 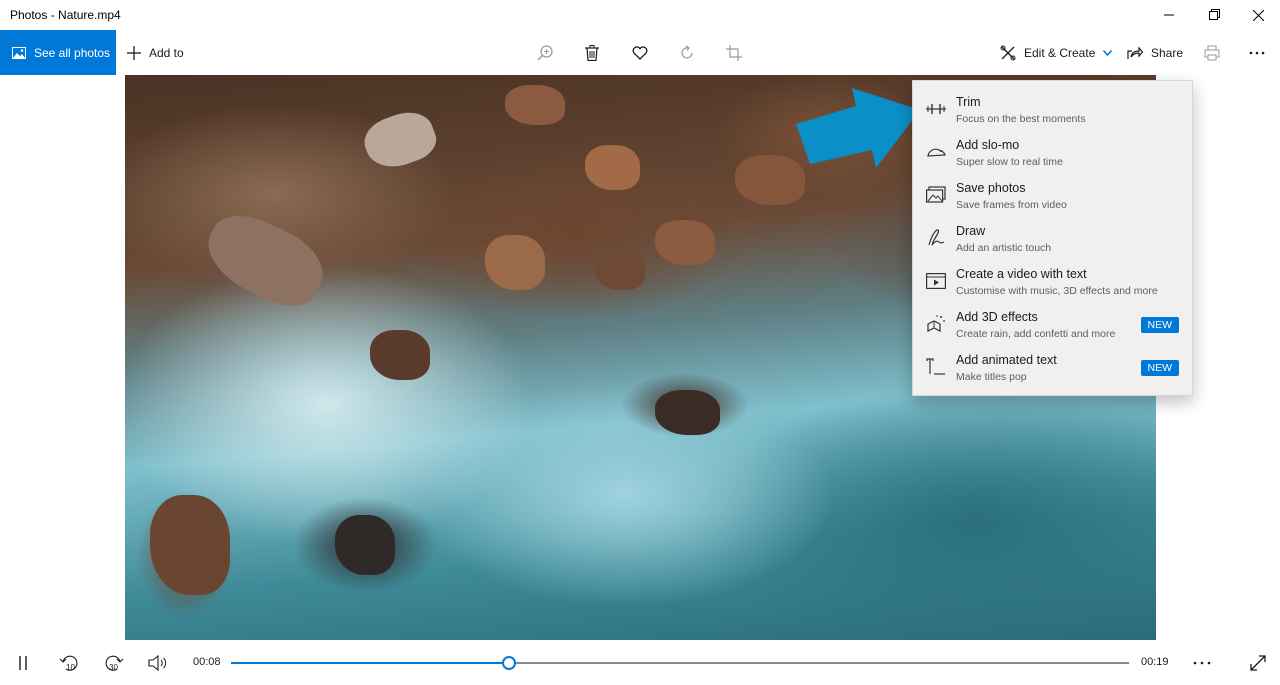 What do you see at coordinates (936, 367) in the screenshot?
I see `animated-text-icon` at bounding box center [936, 367].